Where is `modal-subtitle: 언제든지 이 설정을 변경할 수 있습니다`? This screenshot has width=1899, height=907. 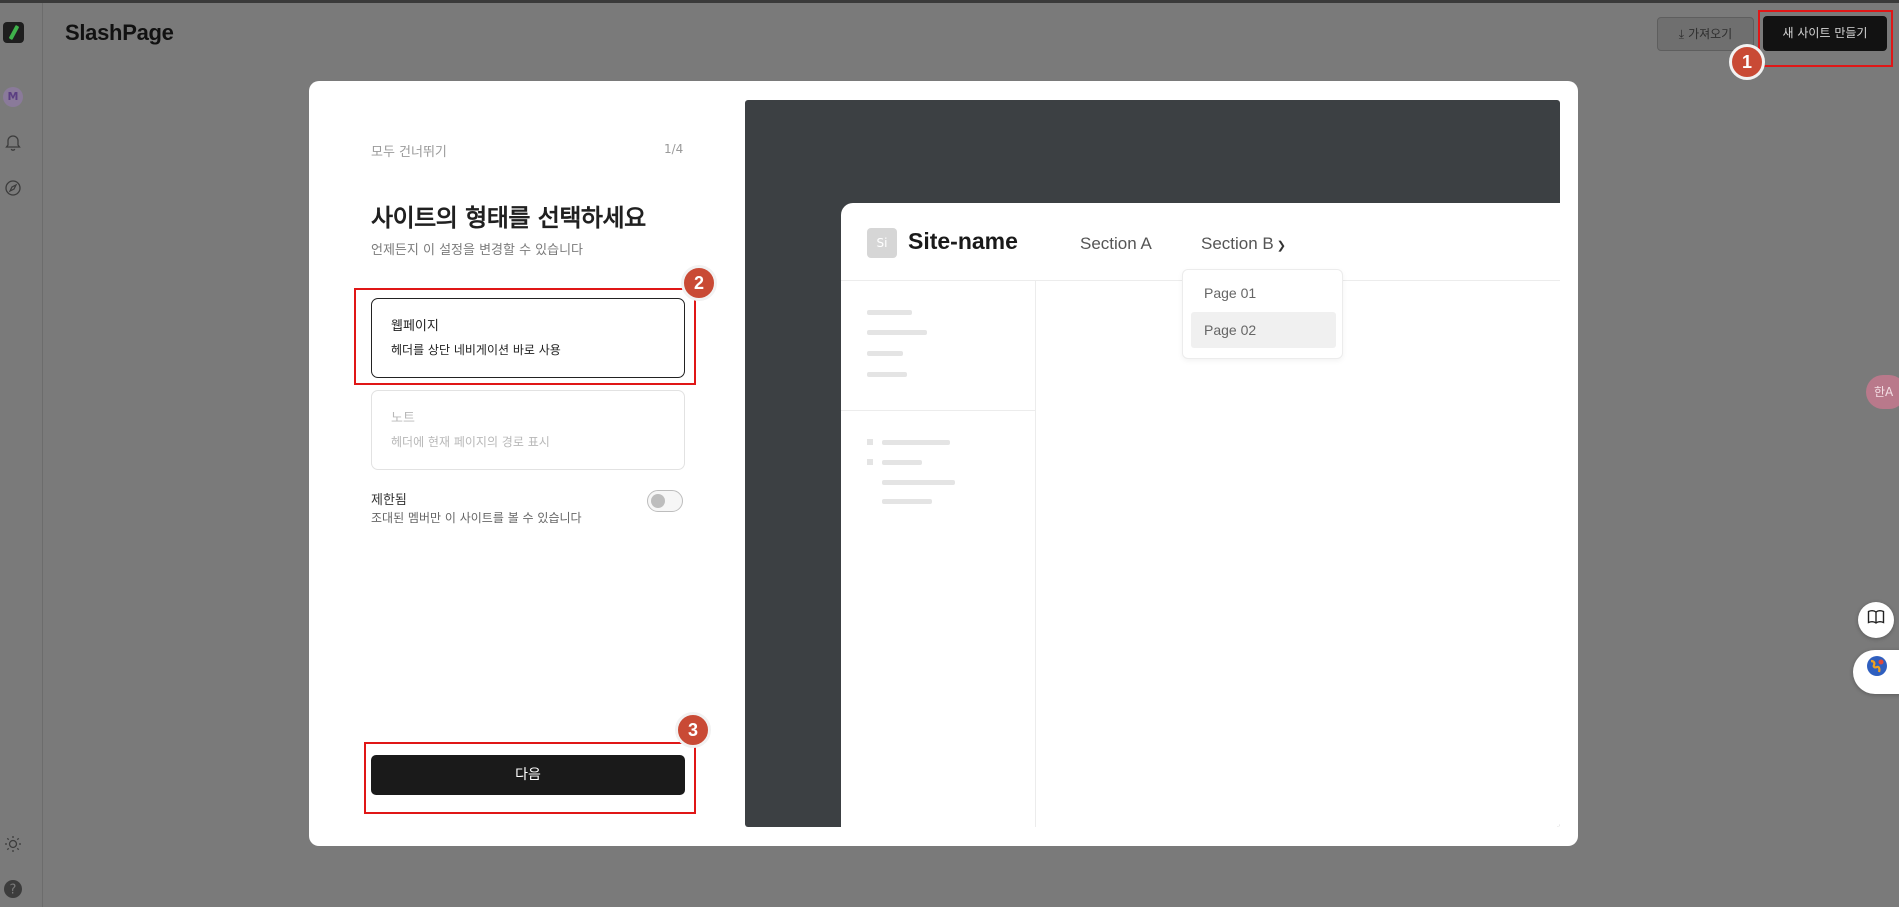
modal-subtitle: 언제든지 이 설정을 변경할 수 있습니다 is located at coordinates (477, 250).